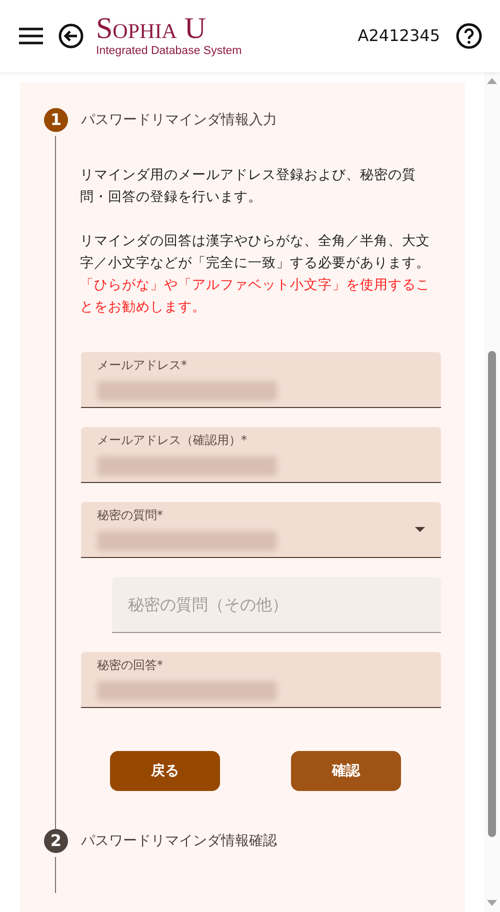 The height and width of the screenshot is (912, 500). Describe the element at coordinates (261, 455) in the screenshot. I see `input-field: メールアドレス（確認用）*` at that location.